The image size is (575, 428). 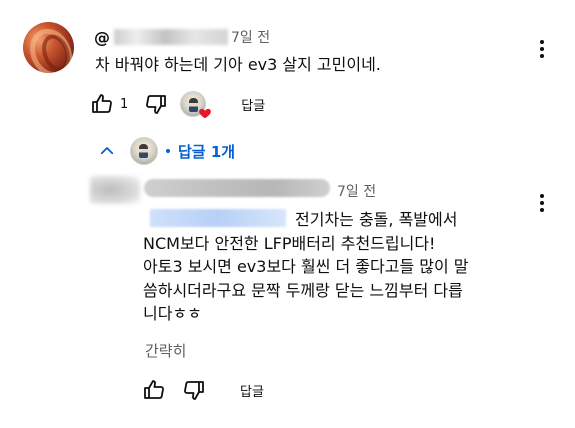 I want to click on reply-button: 답글, so click(x=253, y=104).